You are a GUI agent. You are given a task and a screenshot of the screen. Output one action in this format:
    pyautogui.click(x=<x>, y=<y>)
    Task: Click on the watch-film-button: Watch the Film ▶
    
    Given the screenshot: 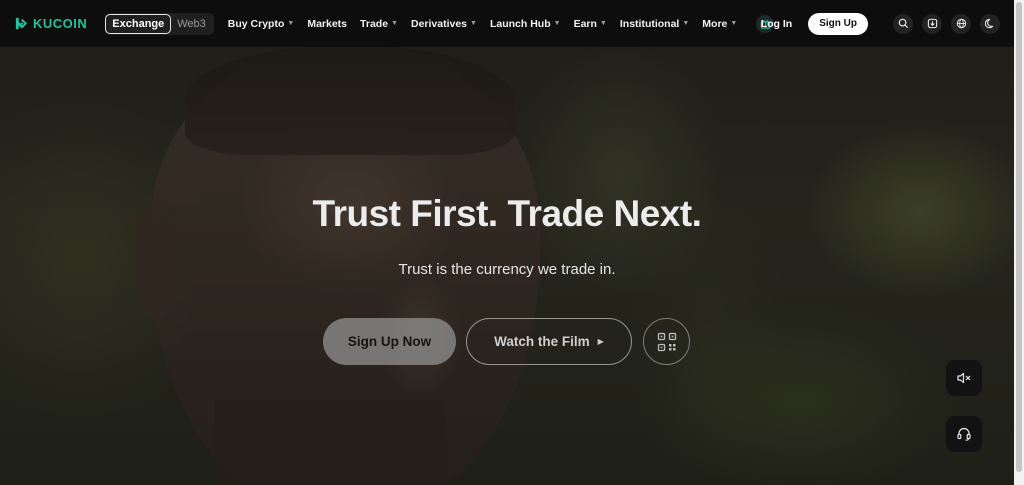 What is the action you would take?
    pyautogui.click(x=549, y=341)
    